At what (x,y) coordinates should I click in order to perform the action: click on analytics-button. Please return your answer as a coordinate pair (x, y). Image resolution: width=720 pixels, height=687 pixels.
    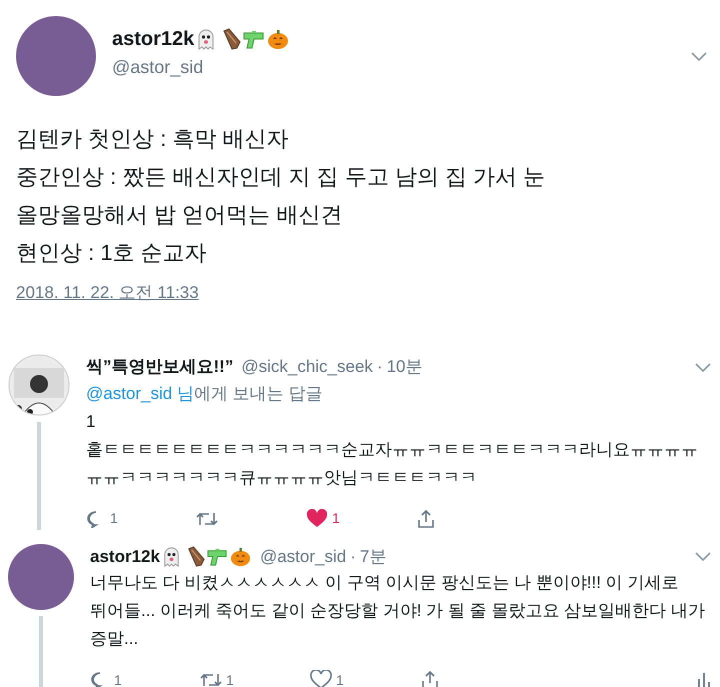
    Looking at the image, I should click on (704, 679).